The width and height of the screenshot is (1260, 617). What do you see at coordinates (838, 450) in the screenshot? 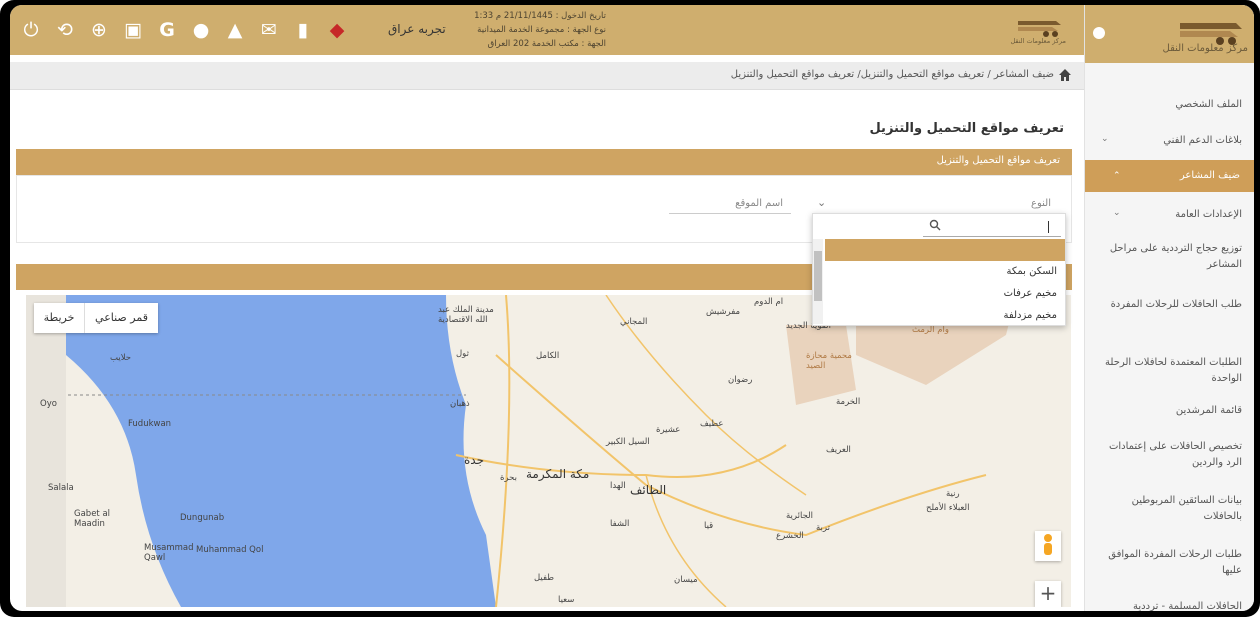
I see `map-label-urayf: العريف` at bounding box center [838, 450].